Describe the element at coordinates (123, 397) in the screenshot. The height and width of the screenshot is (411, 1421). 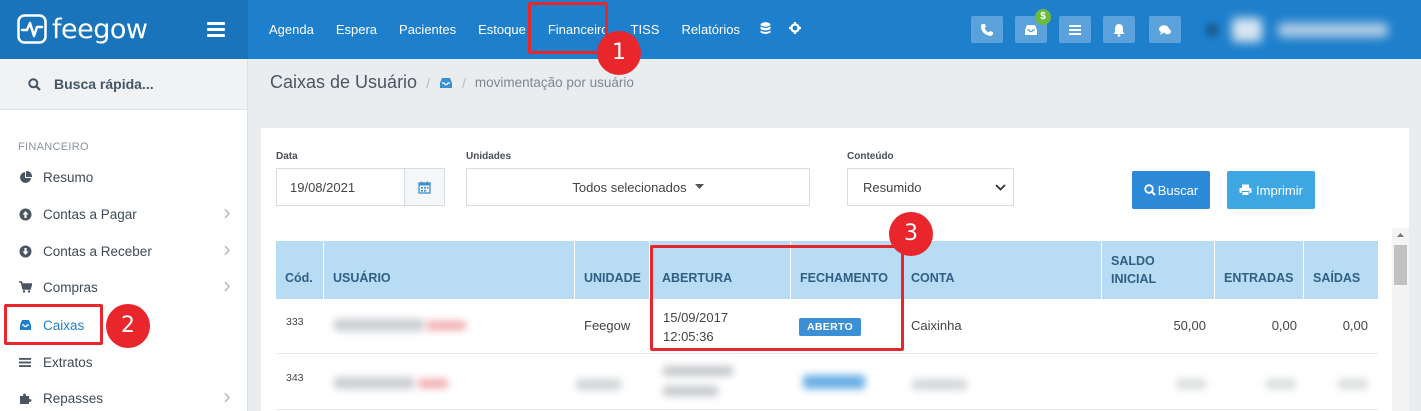
I see `sidebar-item-repasses: Repasses` at that location.